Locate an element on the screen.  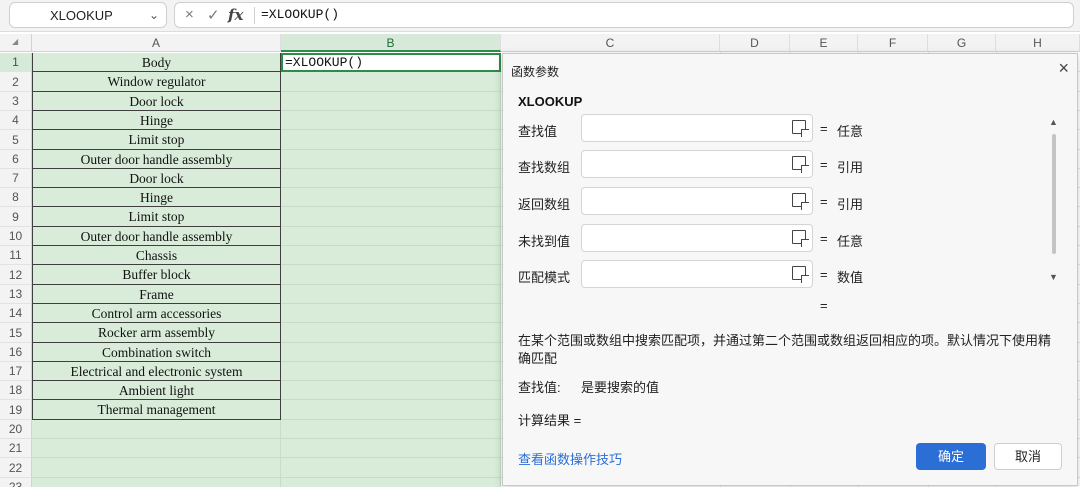
row-header: 2 is located at coordinates (16, 82).